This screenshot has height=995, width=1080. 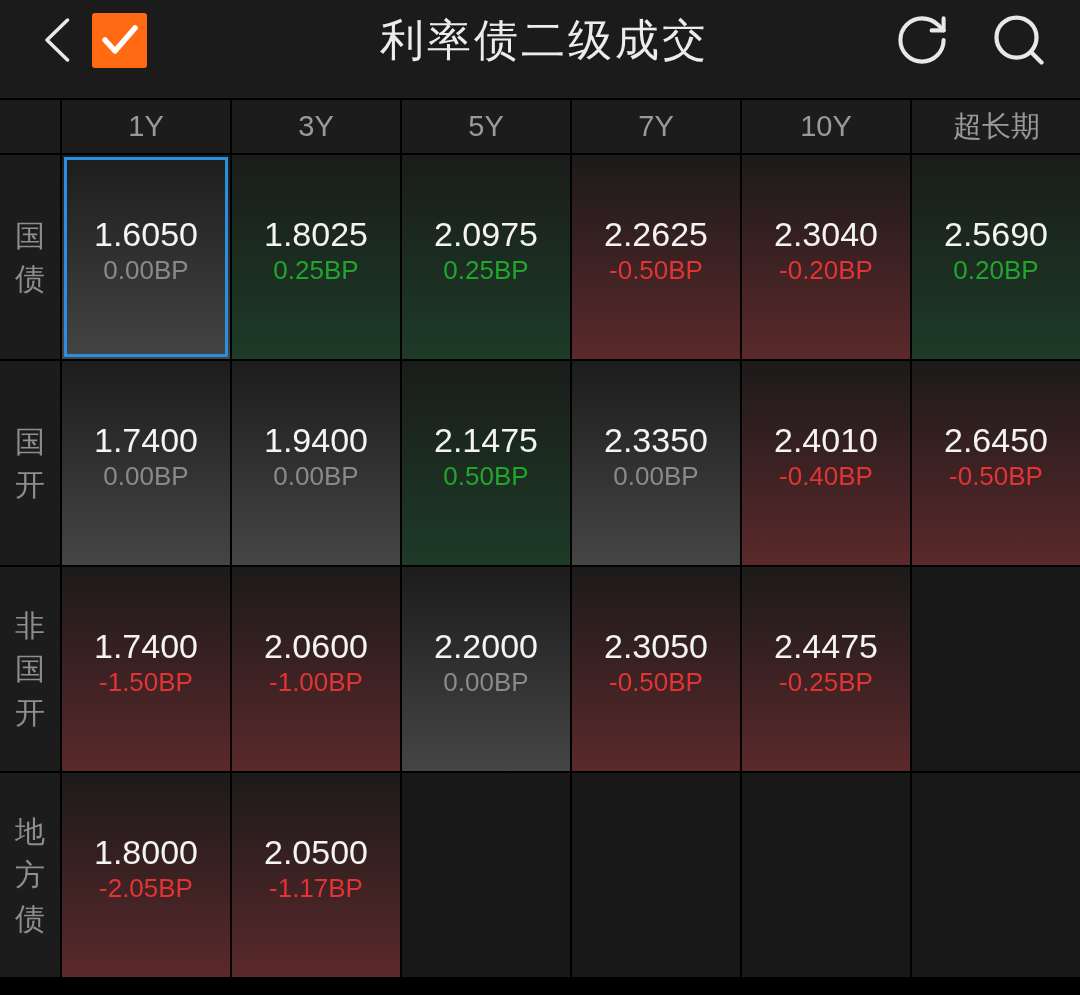 I want to click on yield-tile: 2.2625 -0.50BP, so click(x=656, y=257).